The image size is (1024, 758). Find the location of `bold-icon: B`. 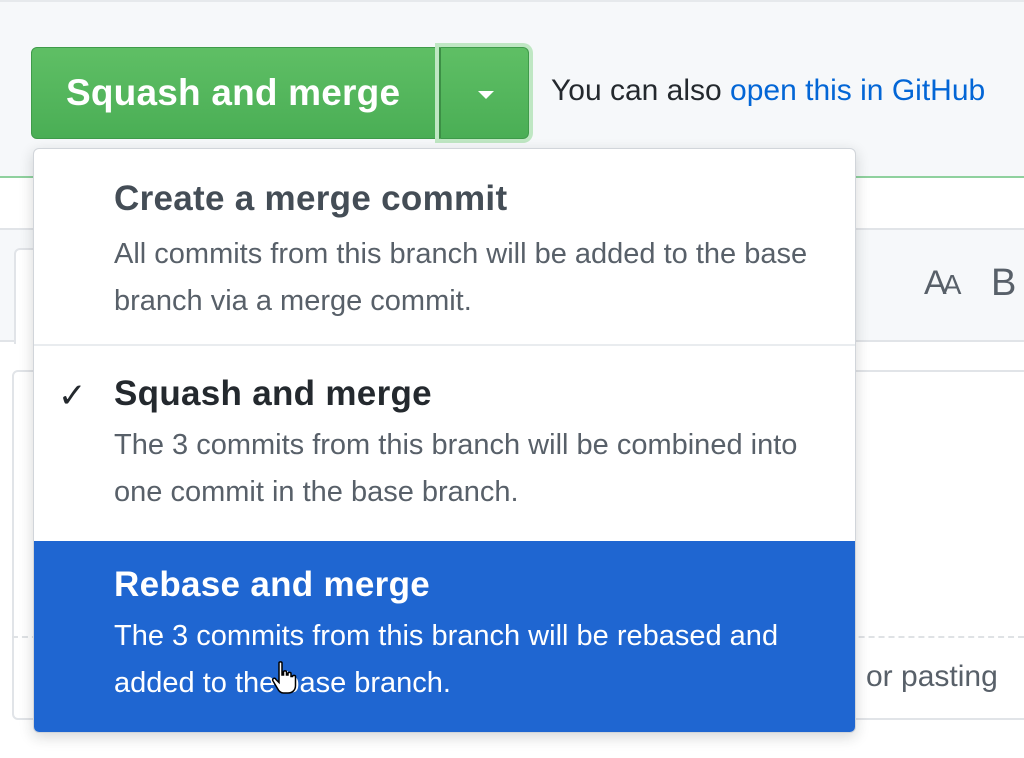

bold-icon: B is located at coordinates (1003, 283).